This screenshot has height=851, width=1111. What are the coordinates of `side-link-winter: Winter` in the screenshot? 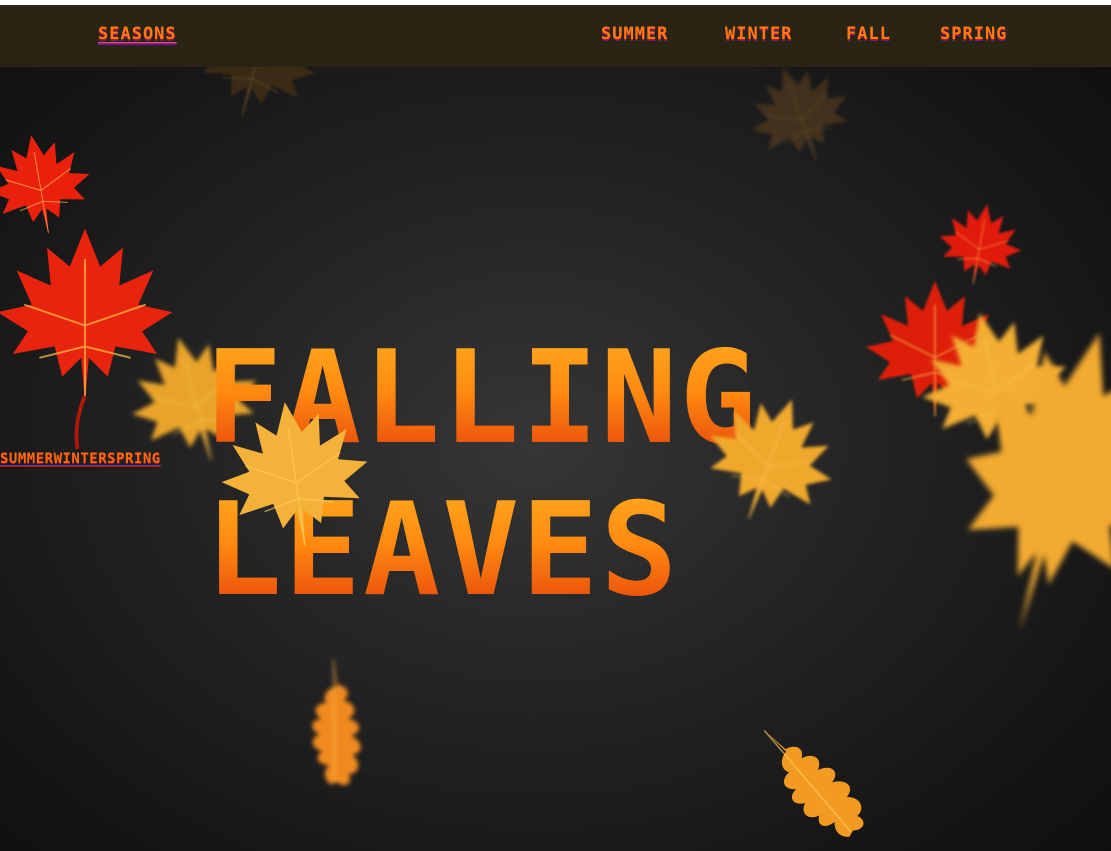 It's located at (81, 459).